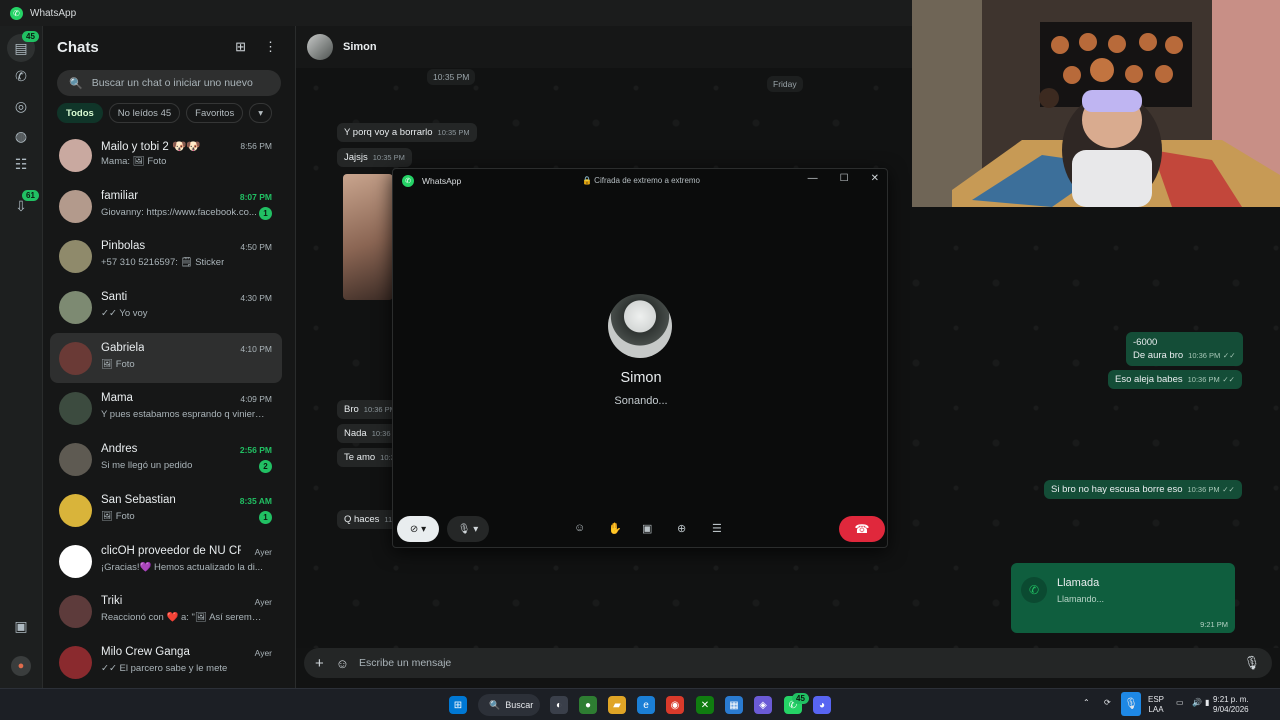 This screenshot has height=720, width=1280. What do you see at coordinates (844, 178) in the screenshot?
I see `maximize-icon: ☐` at bounding box center [844, 178].